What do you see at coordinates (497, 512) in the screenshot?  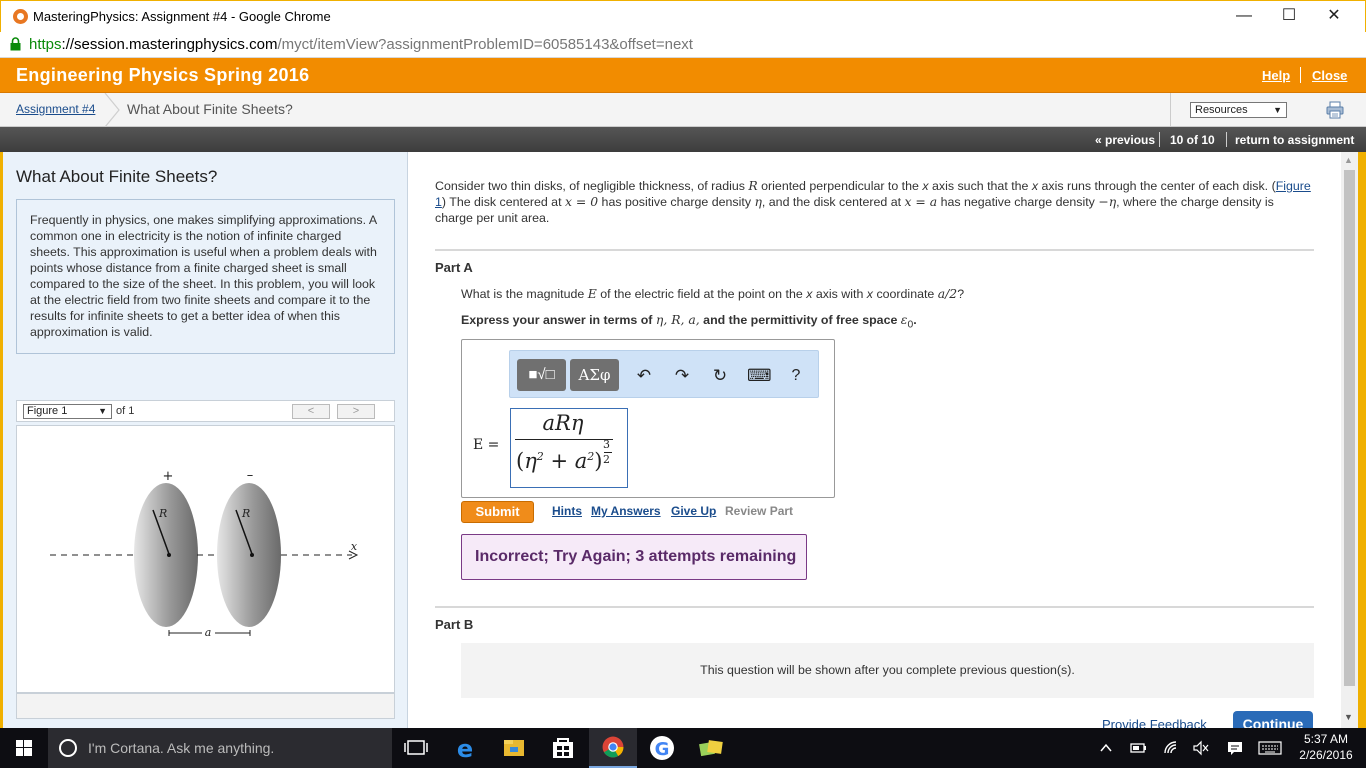 I see `submit-button: Submit` at bounding box center [497, 512].